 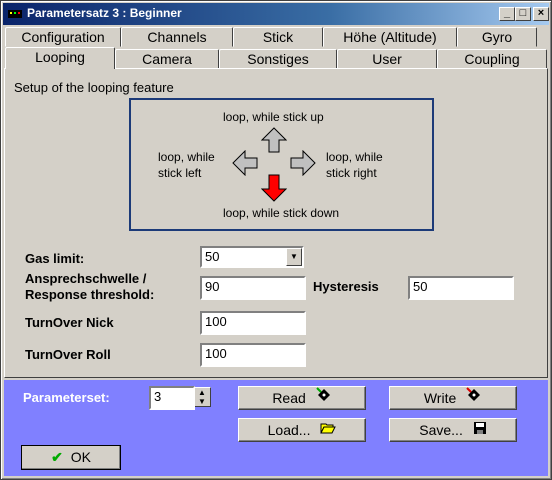 I want to click on arrow-left-icon, so click(x=245, y=163).